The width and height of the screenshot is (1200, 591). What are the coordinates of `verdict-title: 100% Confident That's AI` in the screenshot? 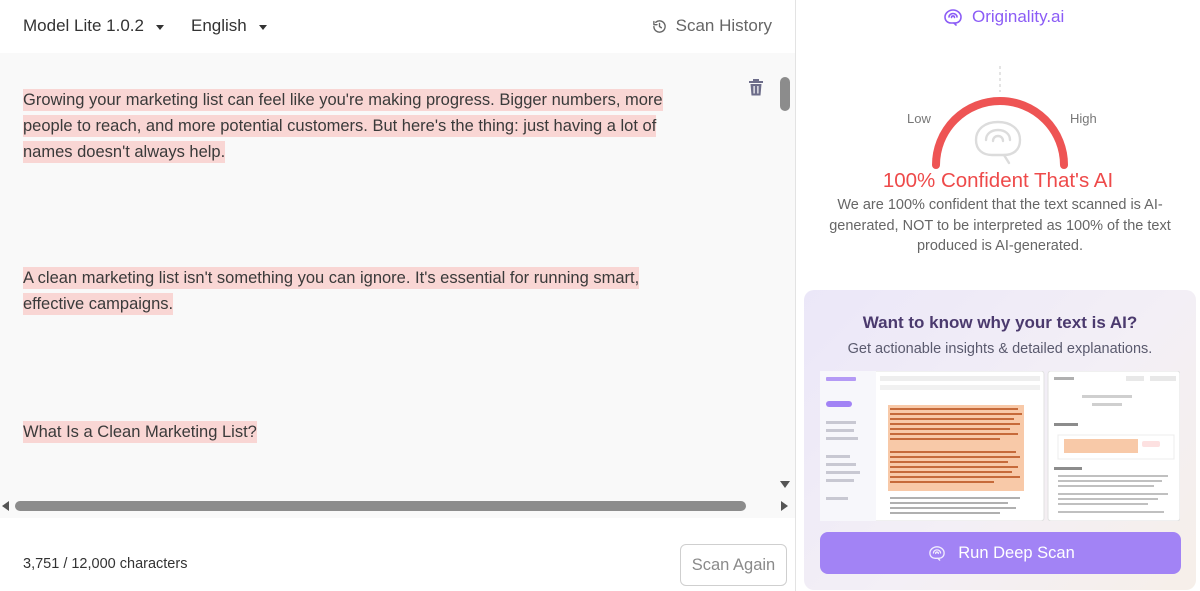 It's located at (998, 180).